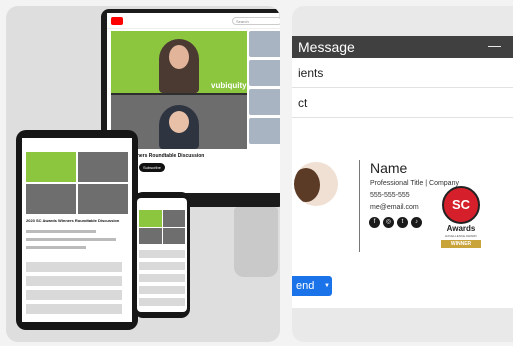 Image resolution: width=513 pixels, height=346 pixels. I want to click on compose-header: Message —, so click(402, 47).